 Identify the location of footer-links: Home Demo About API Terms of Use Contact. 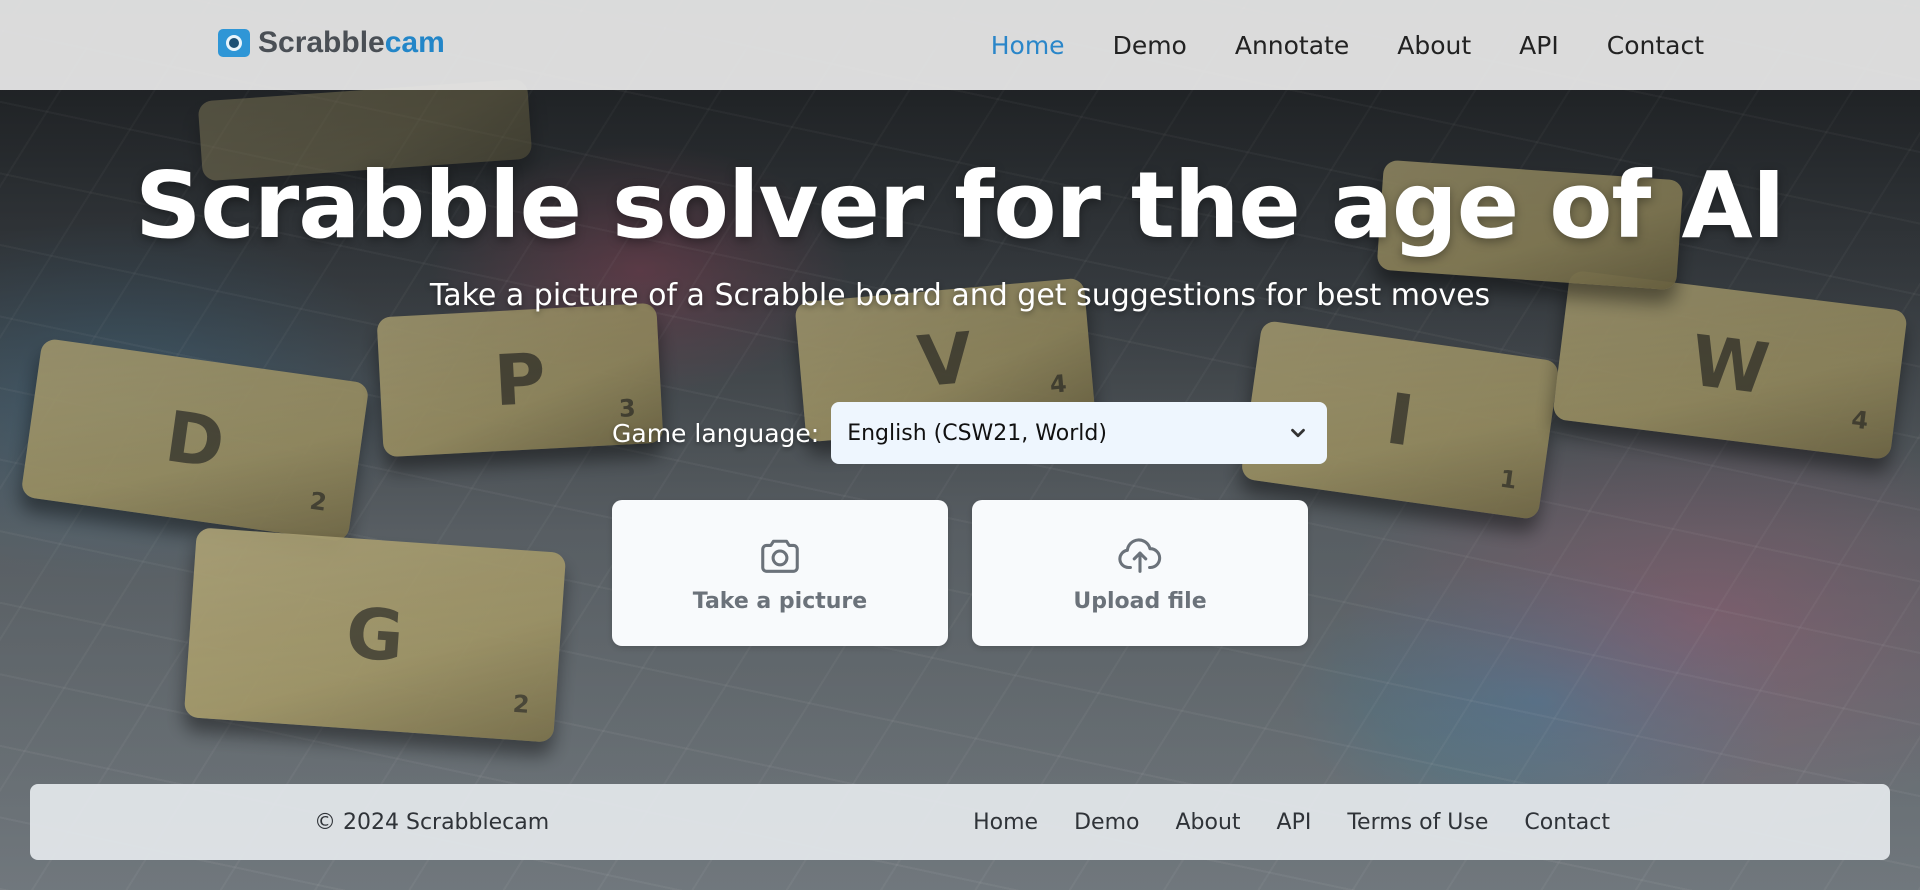
(1291, 822).